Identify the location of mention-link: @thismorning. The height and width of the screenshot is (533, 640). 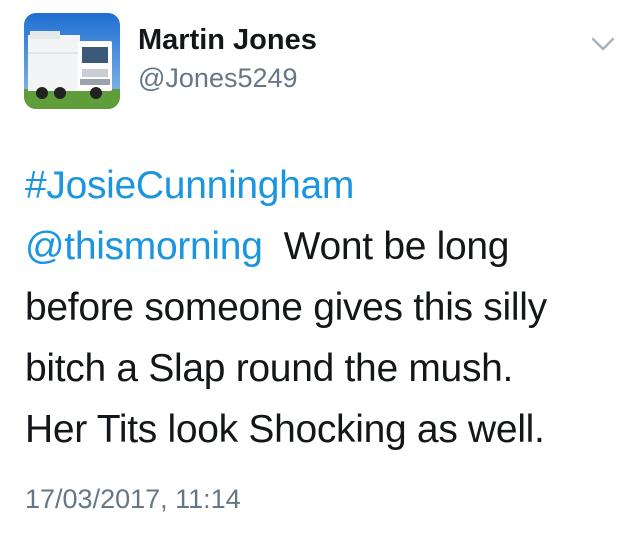
(144, 246).